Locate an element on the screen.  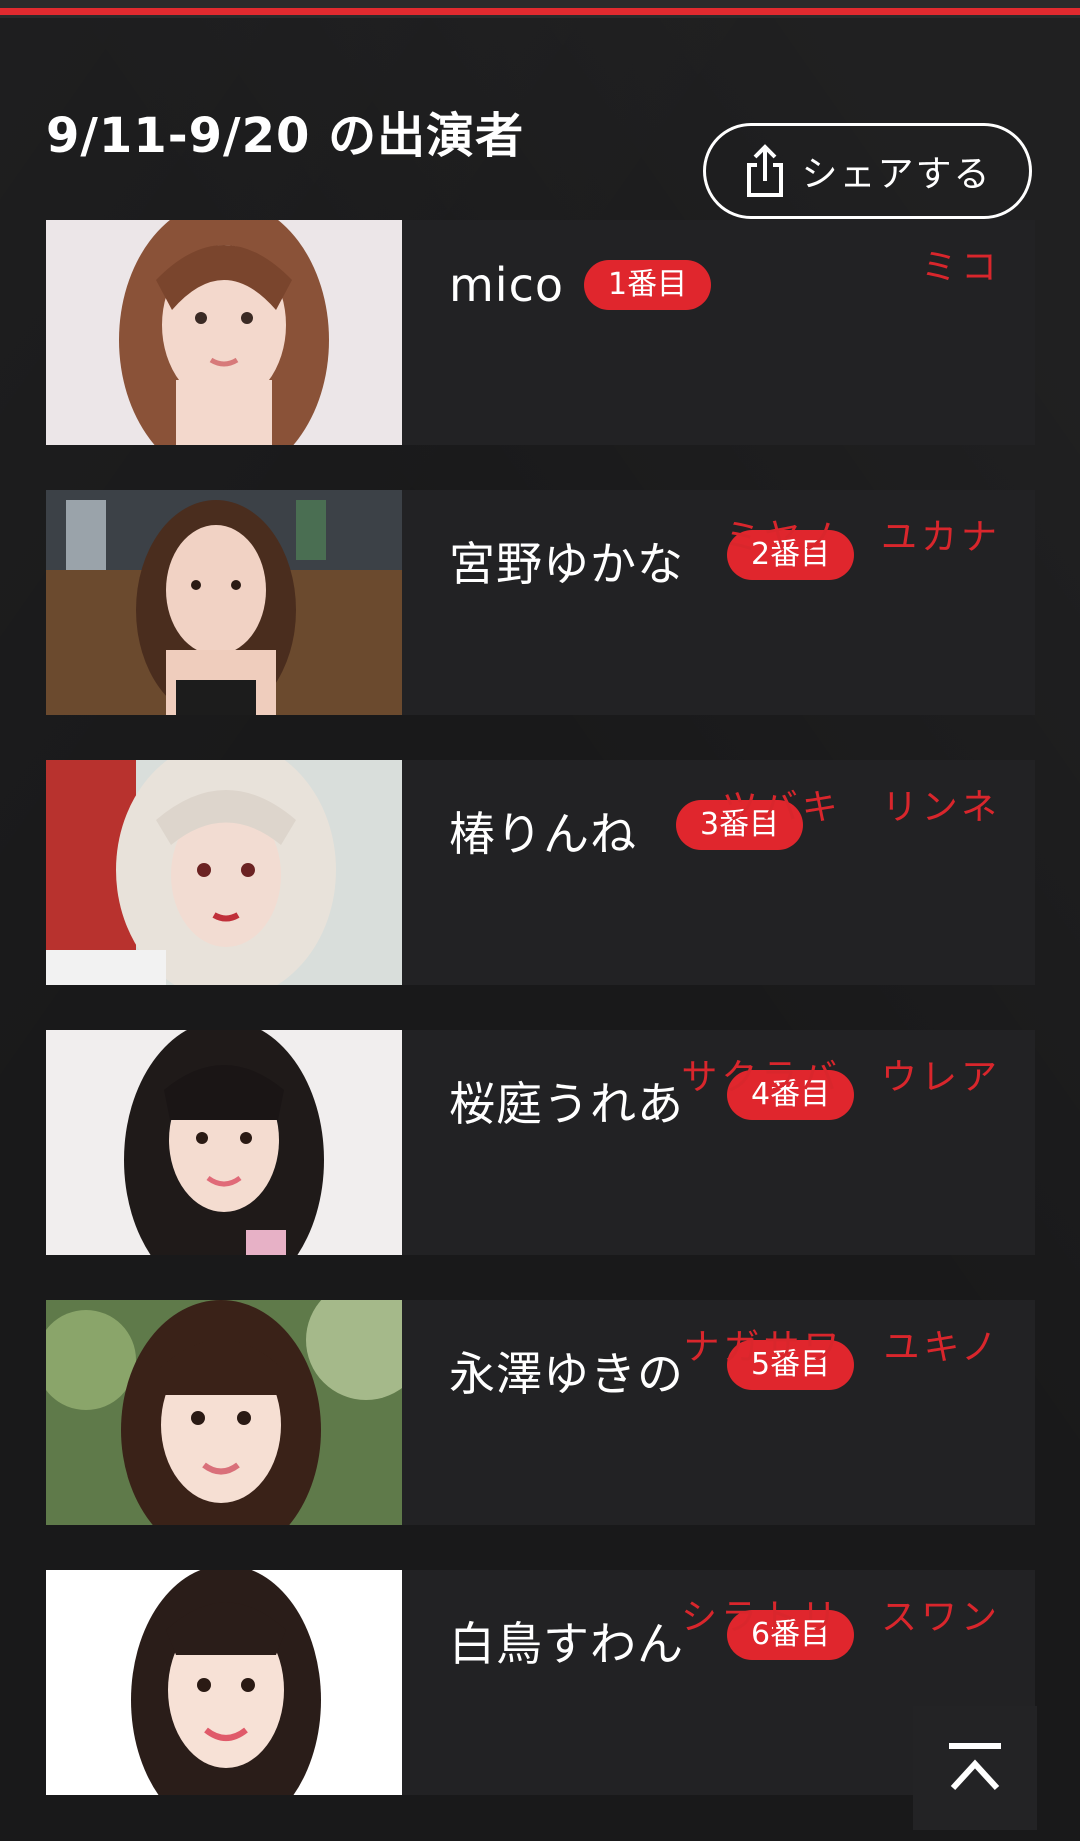
performer-card: 永澤ゆきの 5番目 ナガサワ ユキノ is located at coordinates (540, 1412).